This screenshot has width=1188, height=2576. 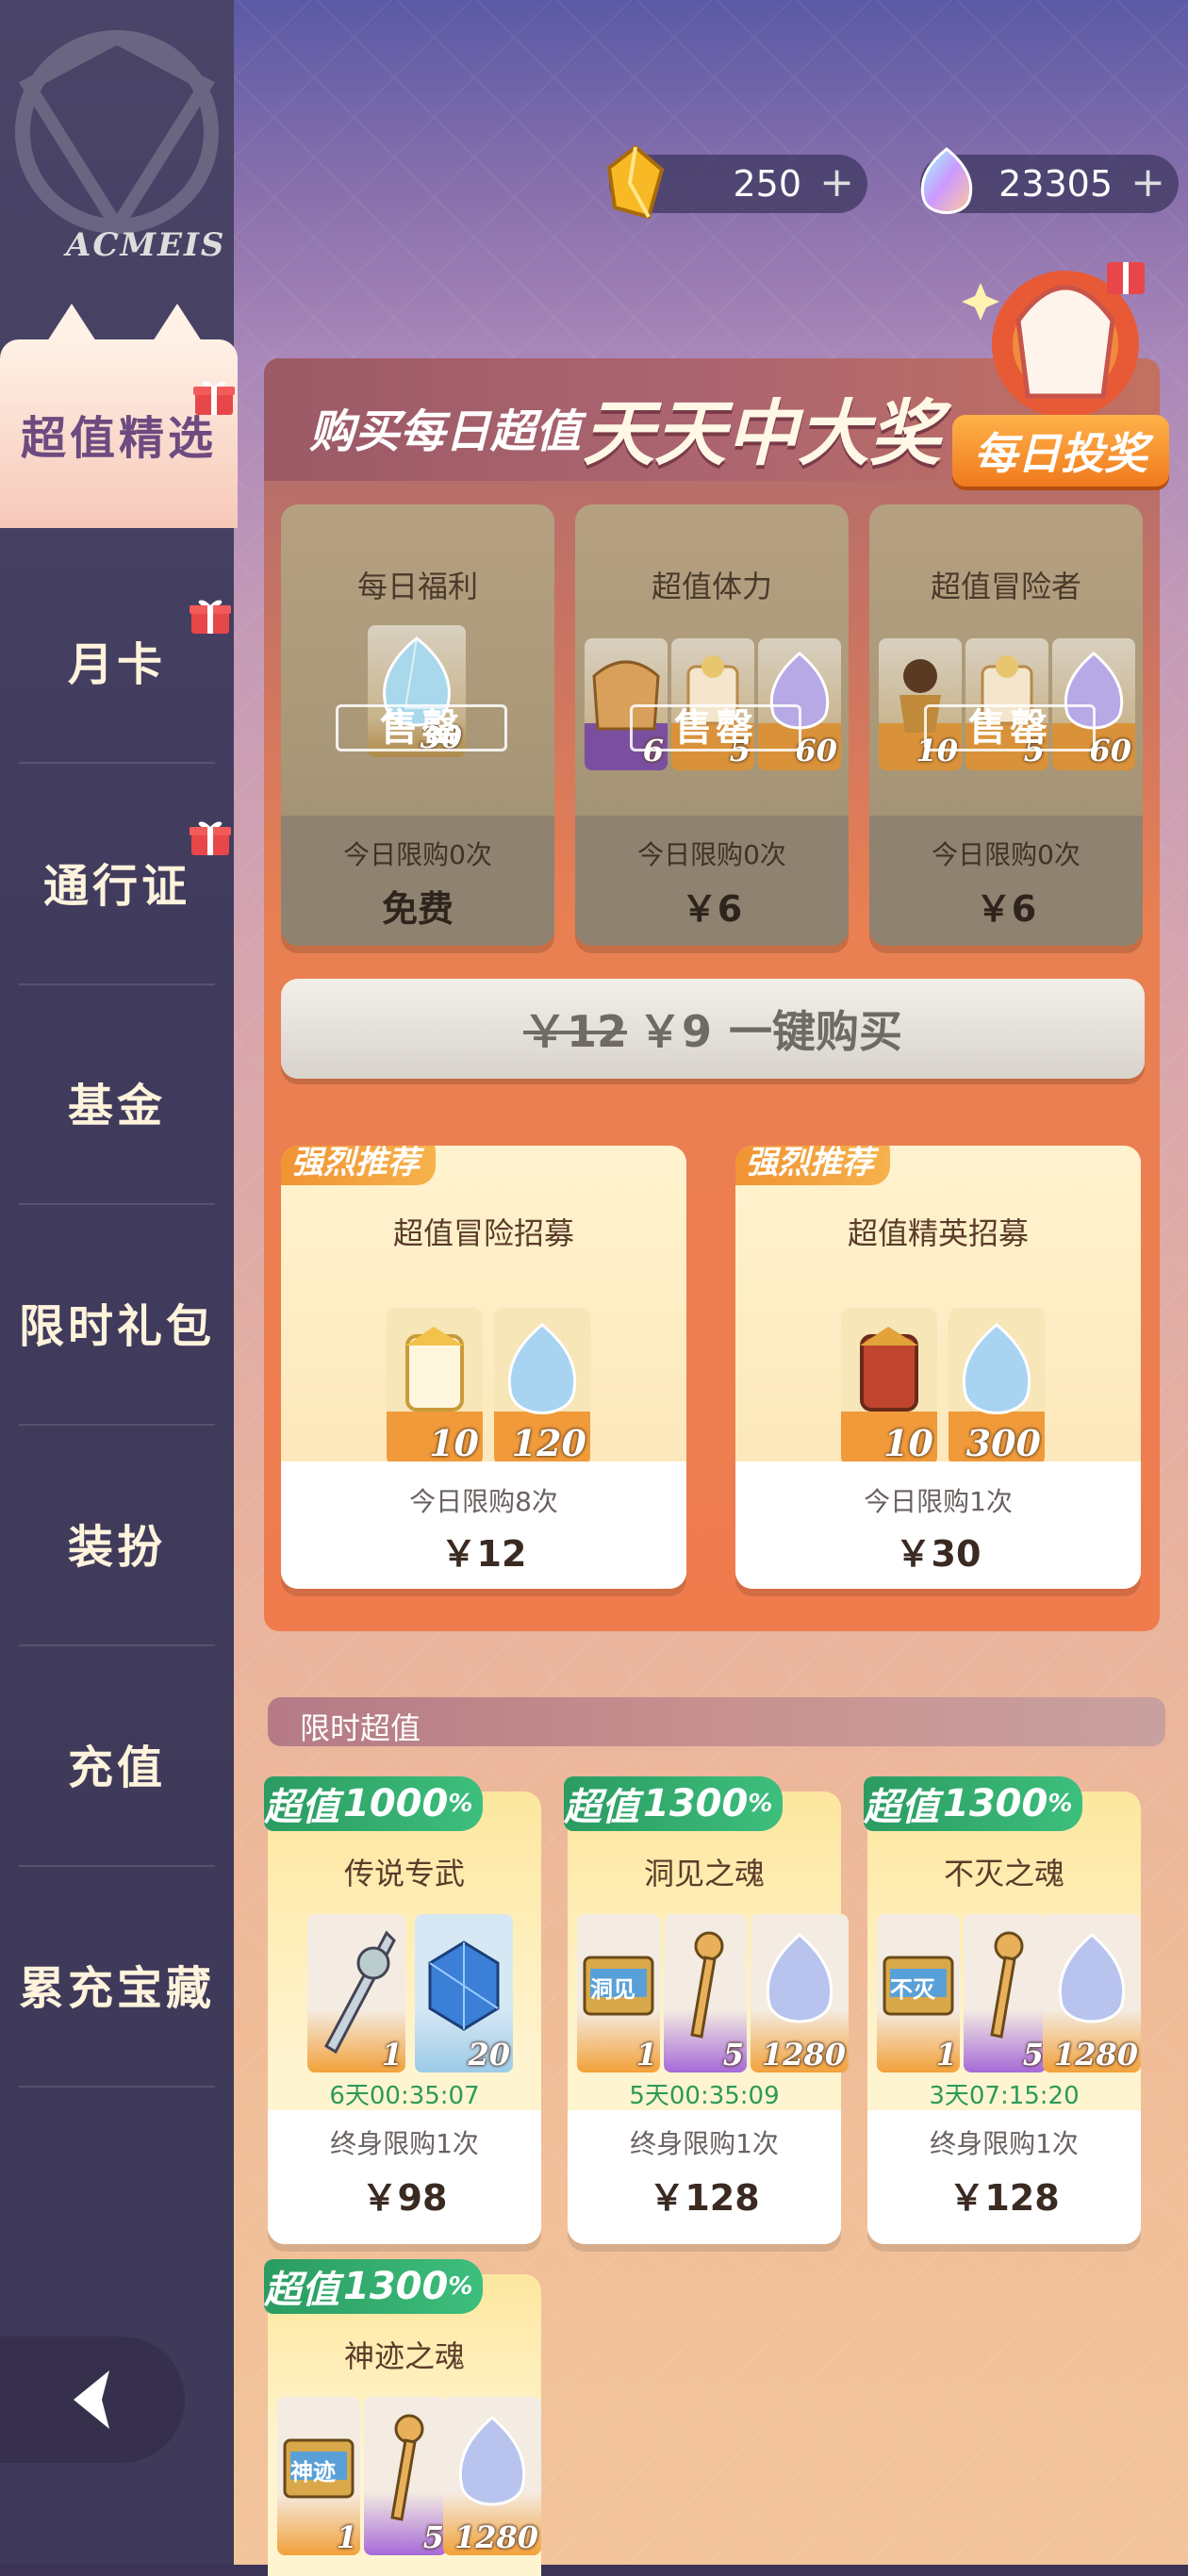 I want to click on countdown-timer: 6天00:35:07, so click(x=404, y=2096).